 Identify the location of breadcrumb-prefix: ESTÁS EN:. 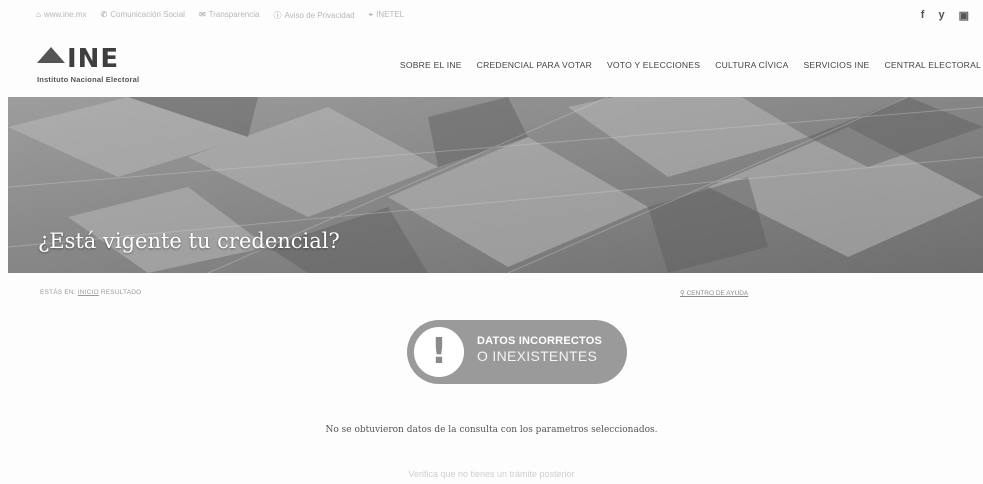
(58, 292).